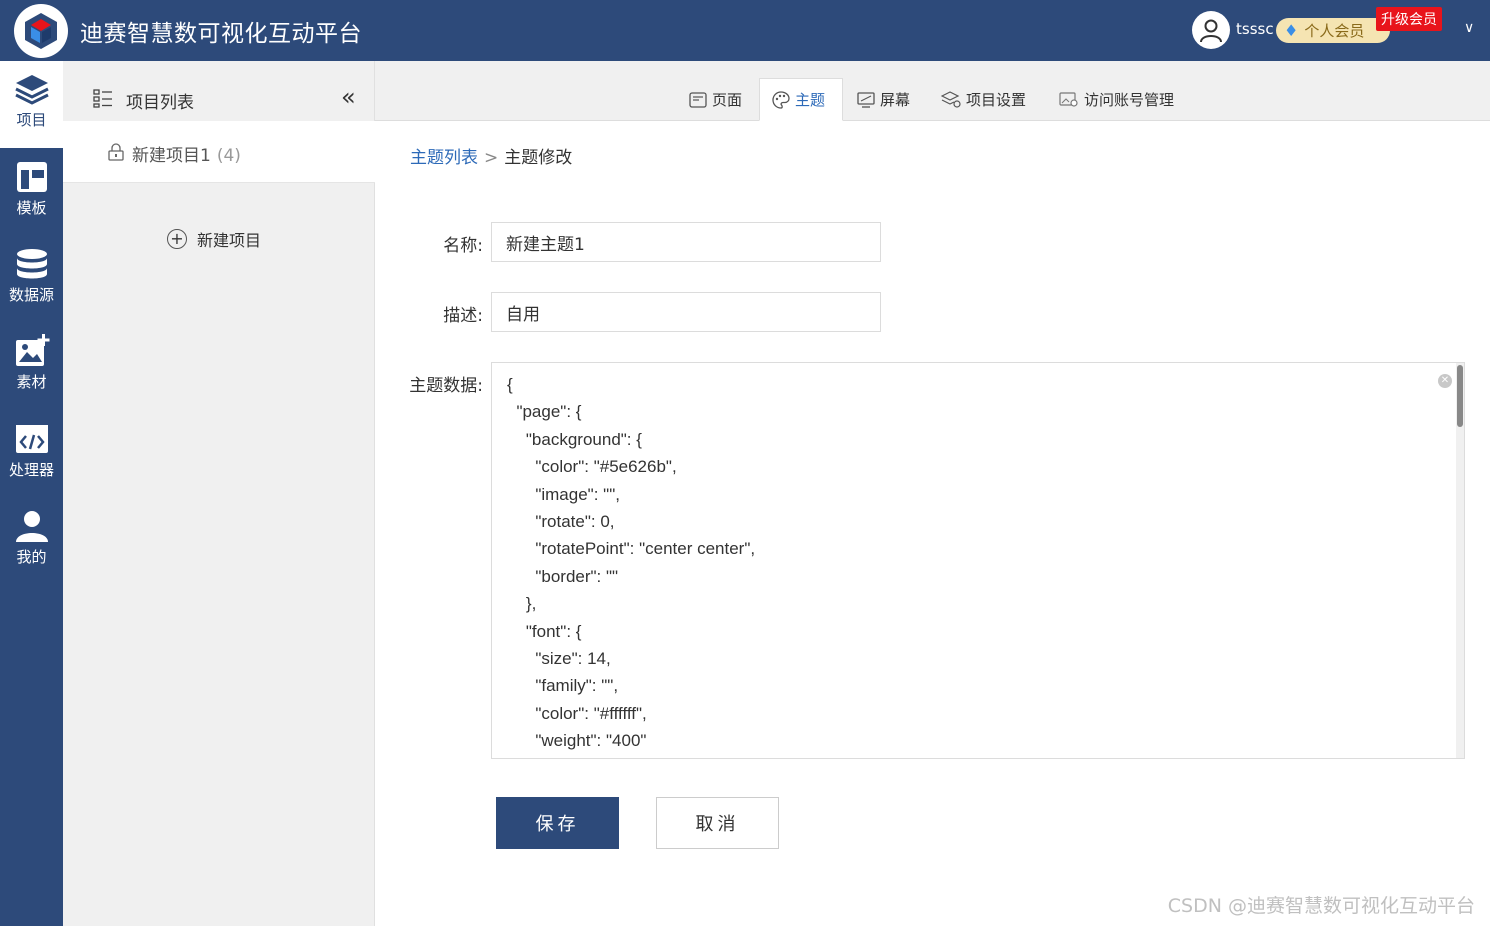 Image resolution: width=1490 pixels, height=926 pixels. I want to click on layers-icon, so click(31, 90).